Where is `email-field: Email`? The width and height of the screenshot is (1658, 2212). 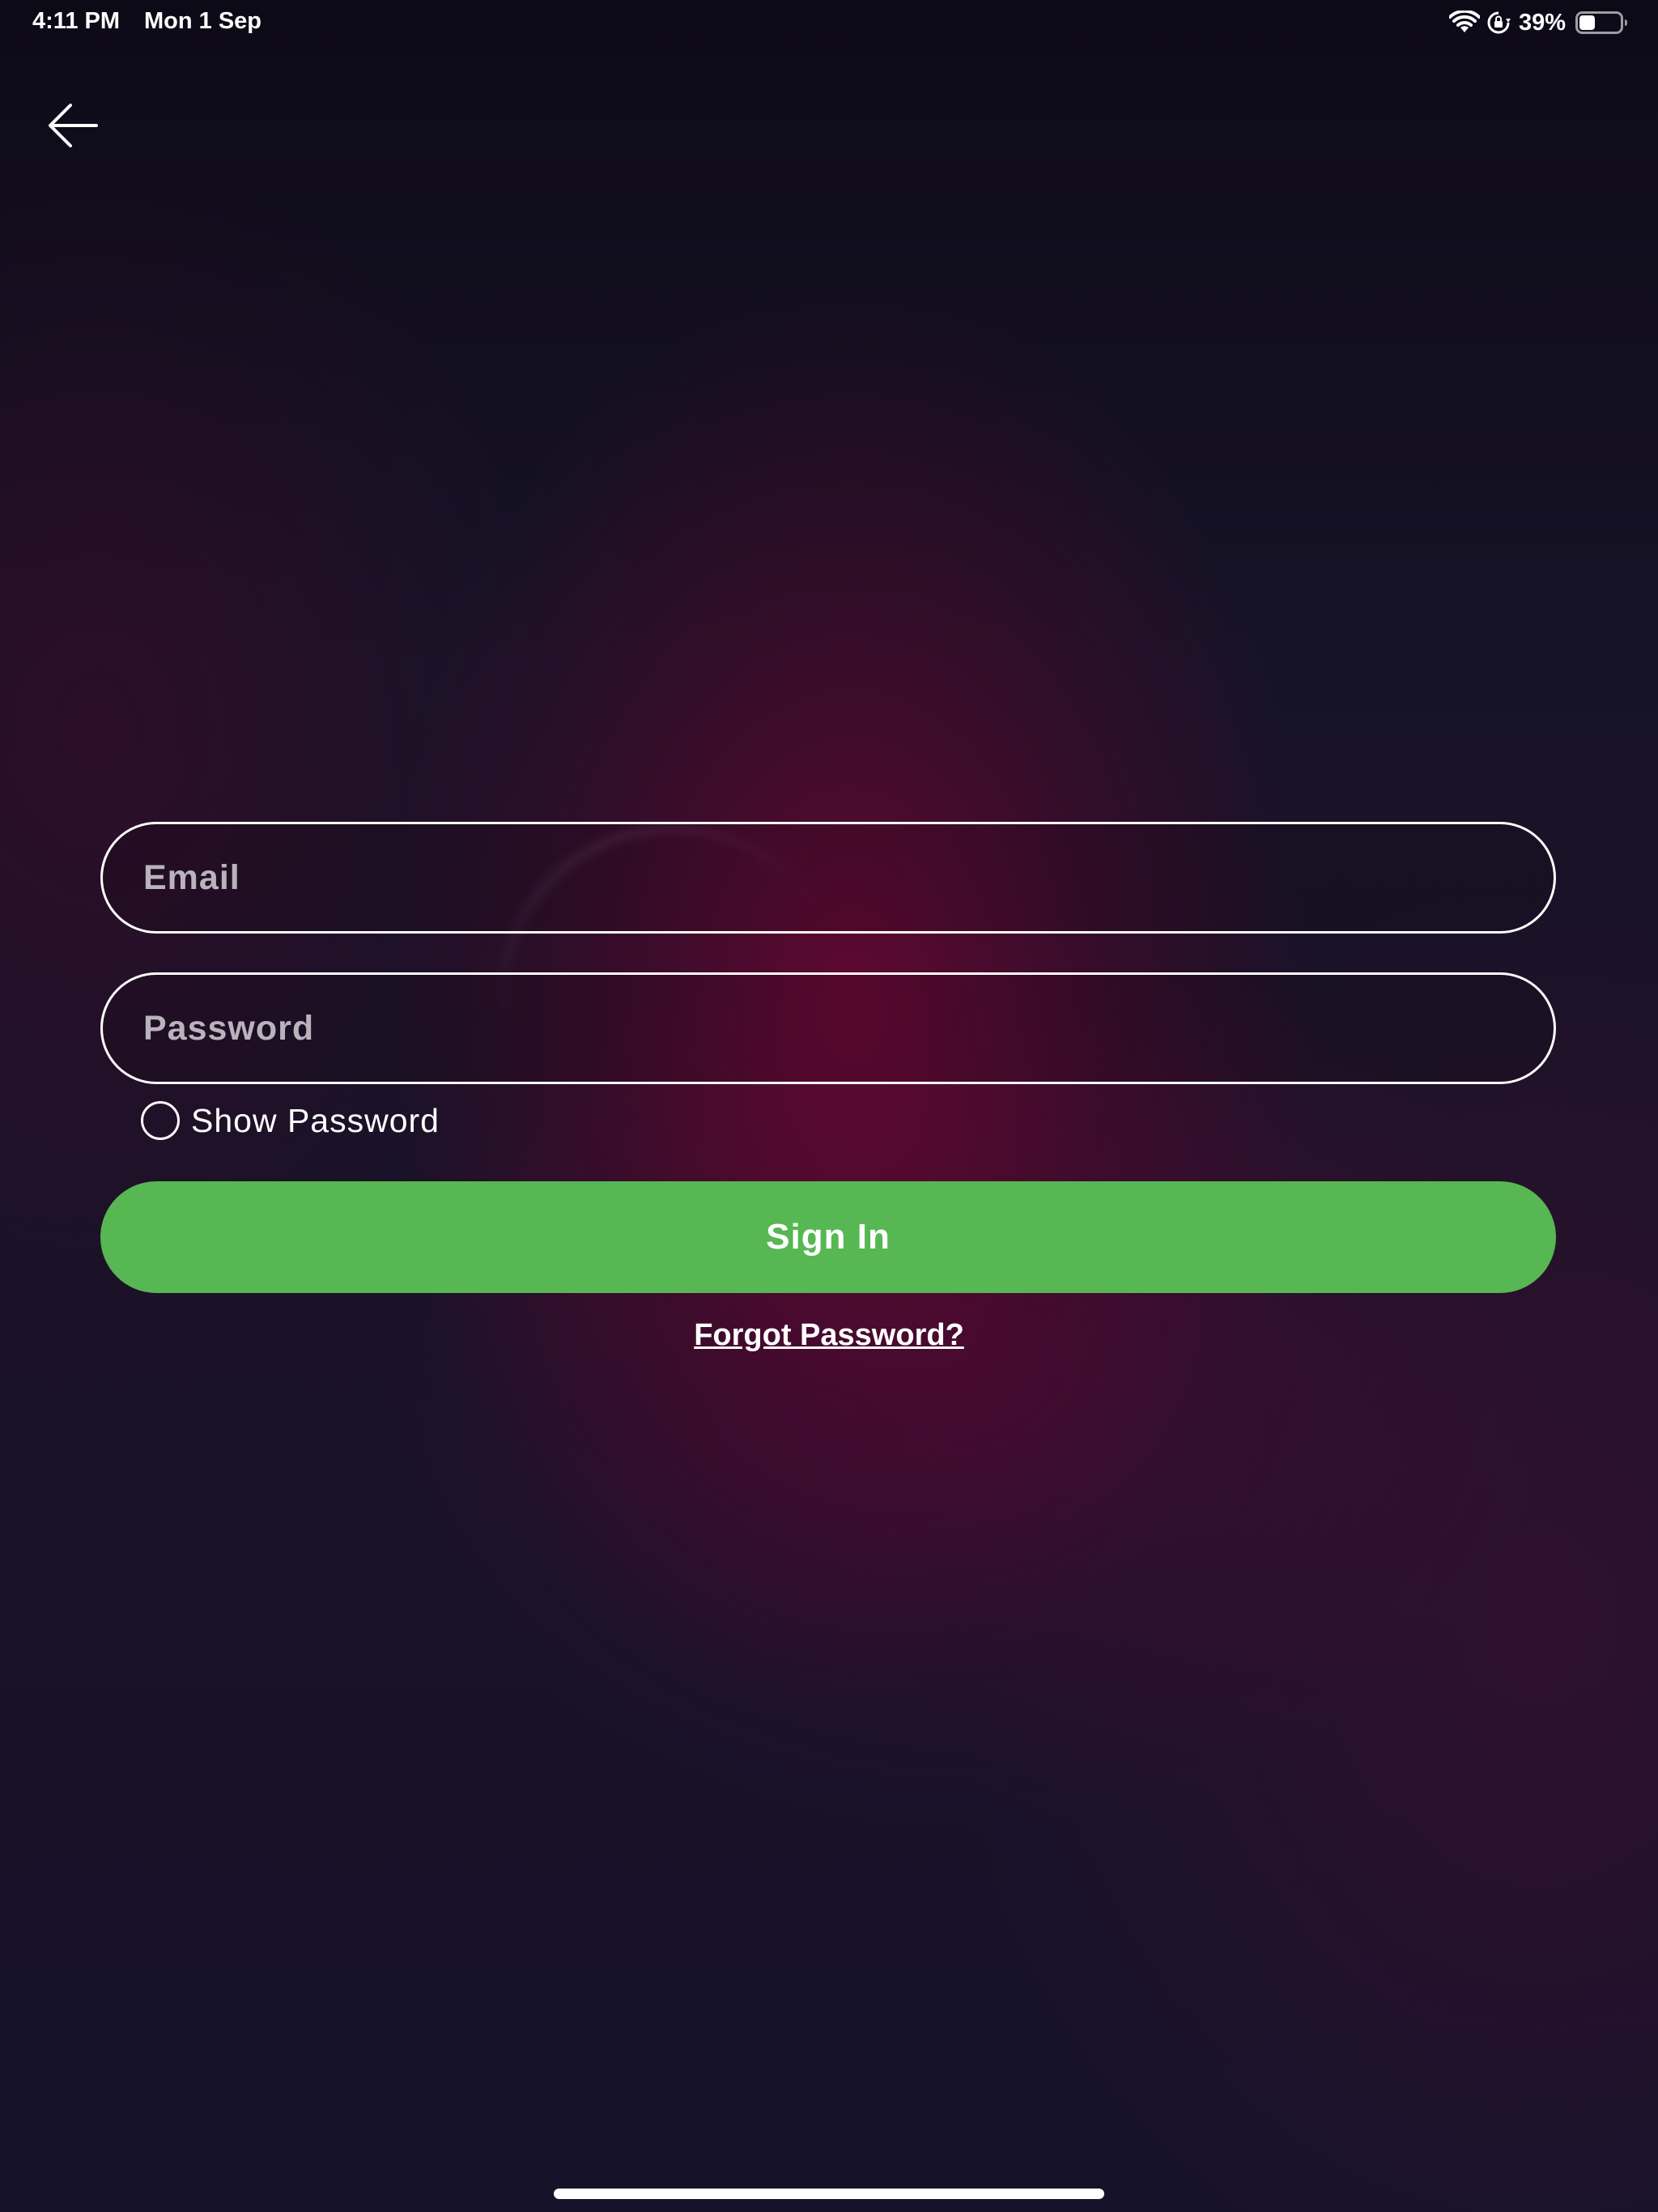
email-field: Email is located at coordinates (828, 878).